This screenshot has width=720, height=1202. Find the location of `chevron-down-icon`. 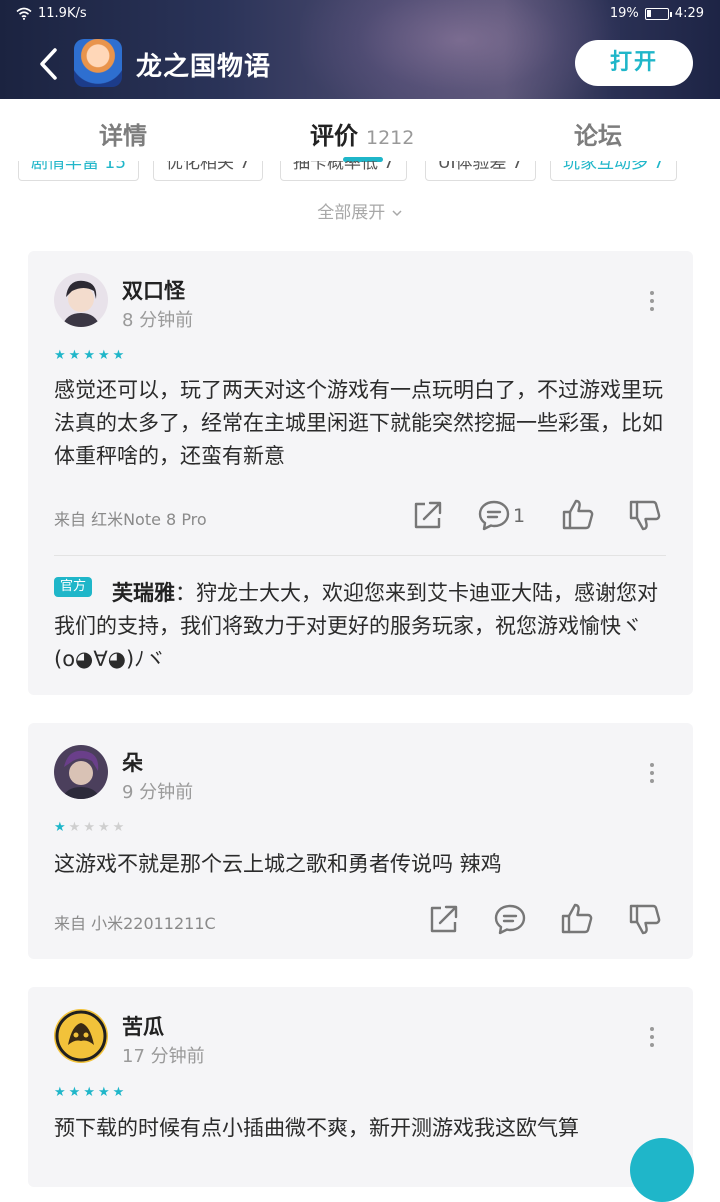

chevron-down-icon is located at coordinates (397, 213).